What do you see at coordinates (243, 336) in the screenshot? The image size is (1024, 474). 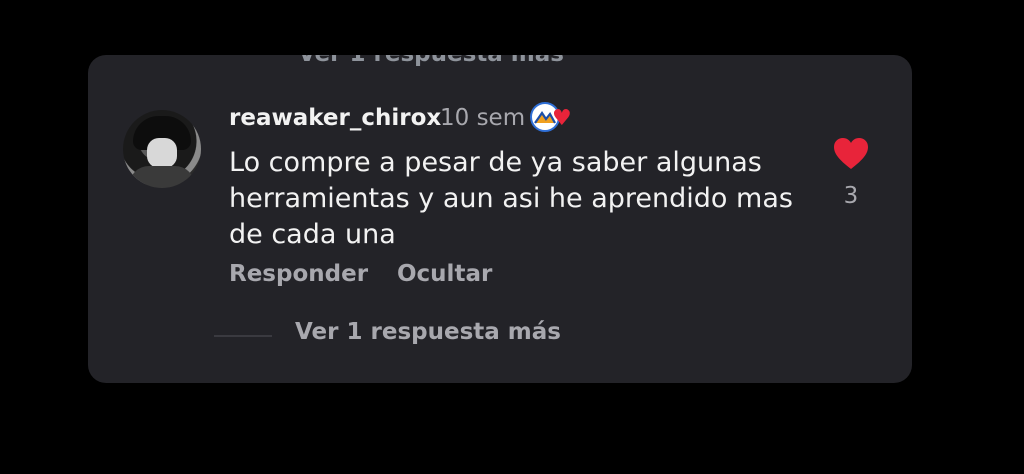 I see `divider` at bounding box center [243, 336].